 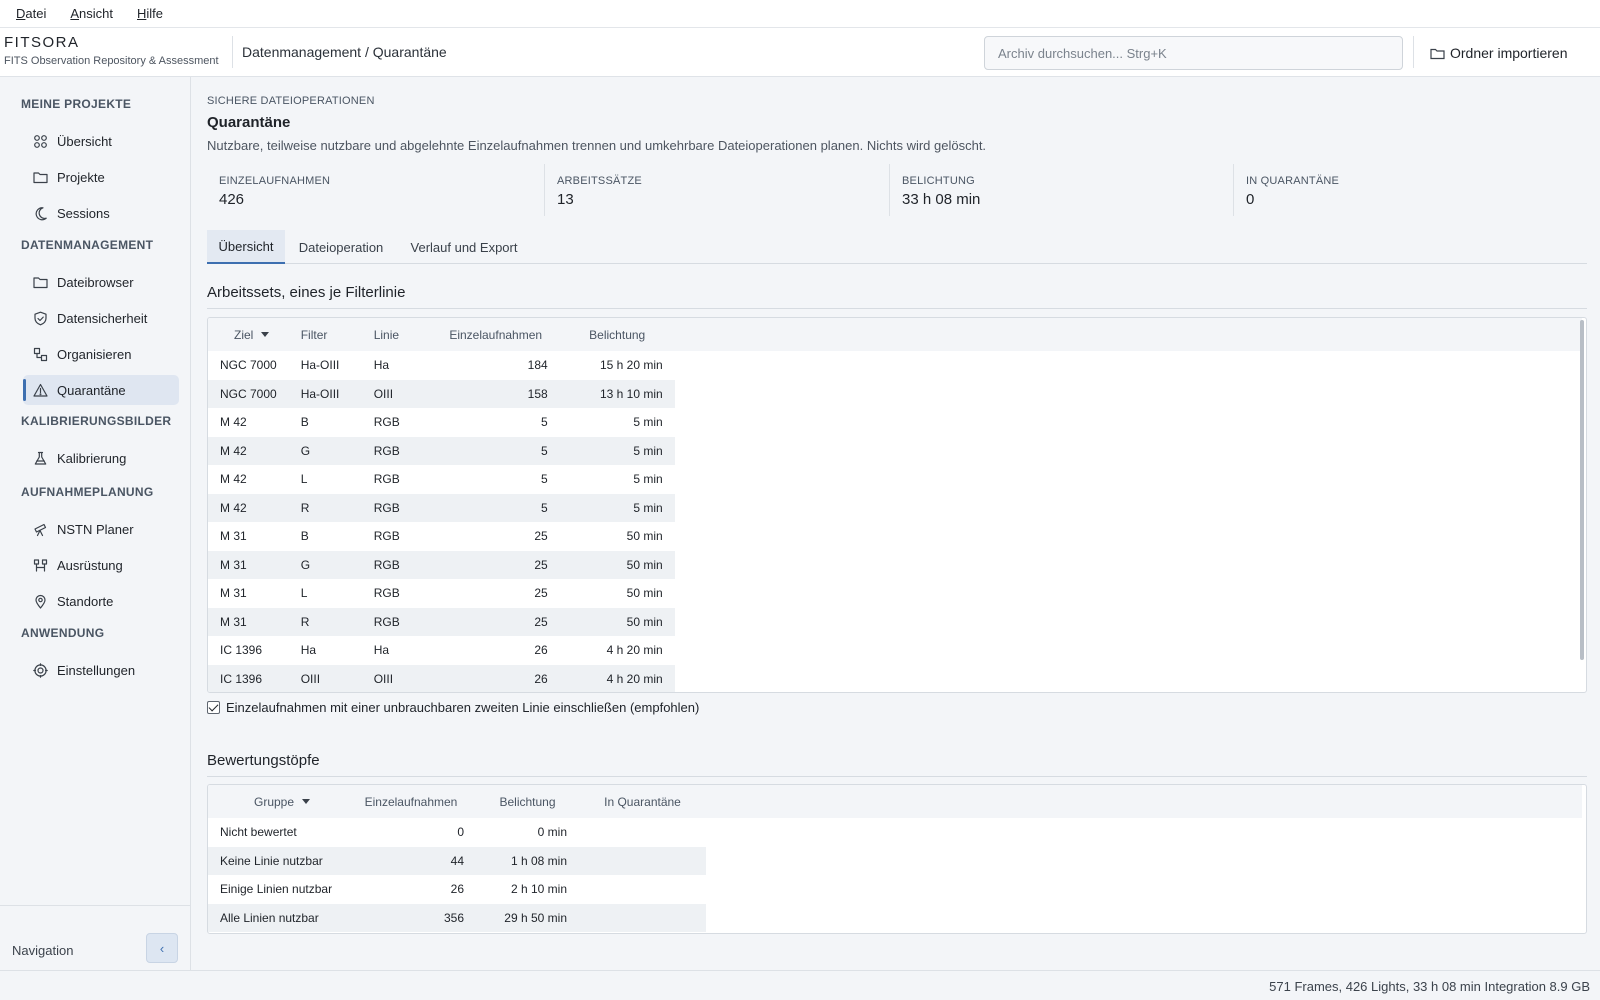 I want to click on table-row: Nicht bewertet 0 0 min, so click(x=457, y=832).